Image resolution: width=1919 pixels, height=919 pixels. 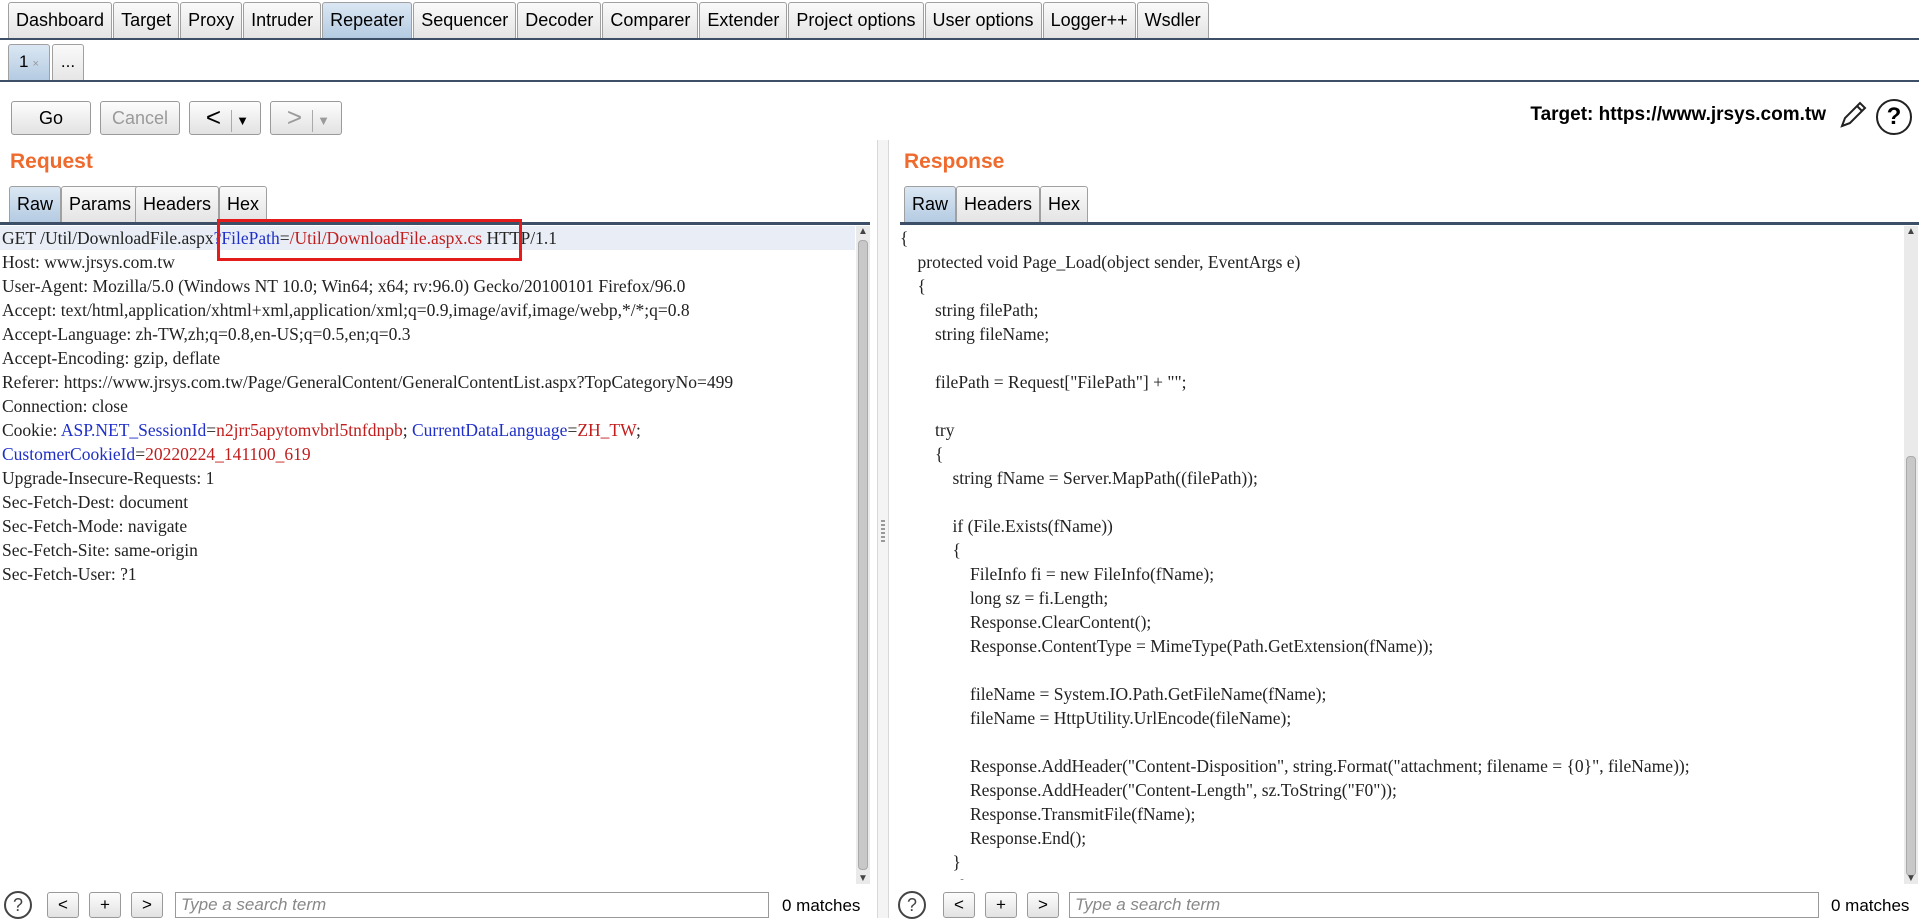 What do you see at coordinates (51, 118) in the screenshot?
I see `go-button: Go` at bounding box center [51, 118].